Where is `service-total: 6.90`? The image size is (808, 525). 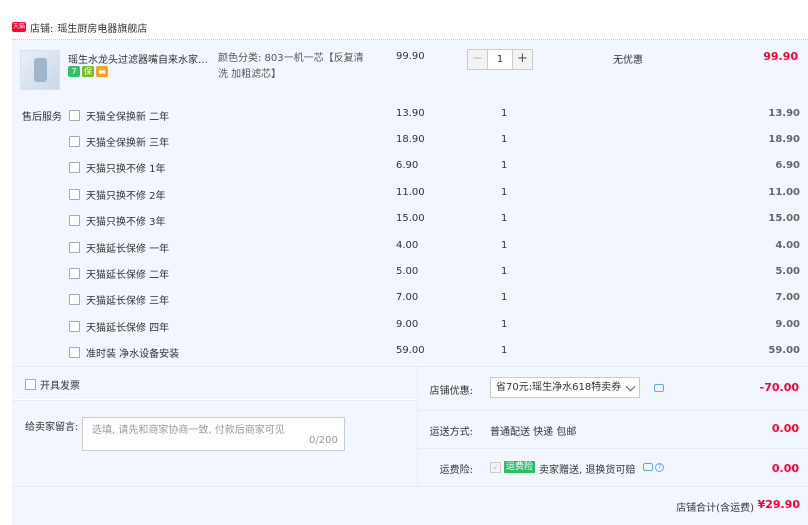
service-total: 6.90 is located at coordinates (787, 165).